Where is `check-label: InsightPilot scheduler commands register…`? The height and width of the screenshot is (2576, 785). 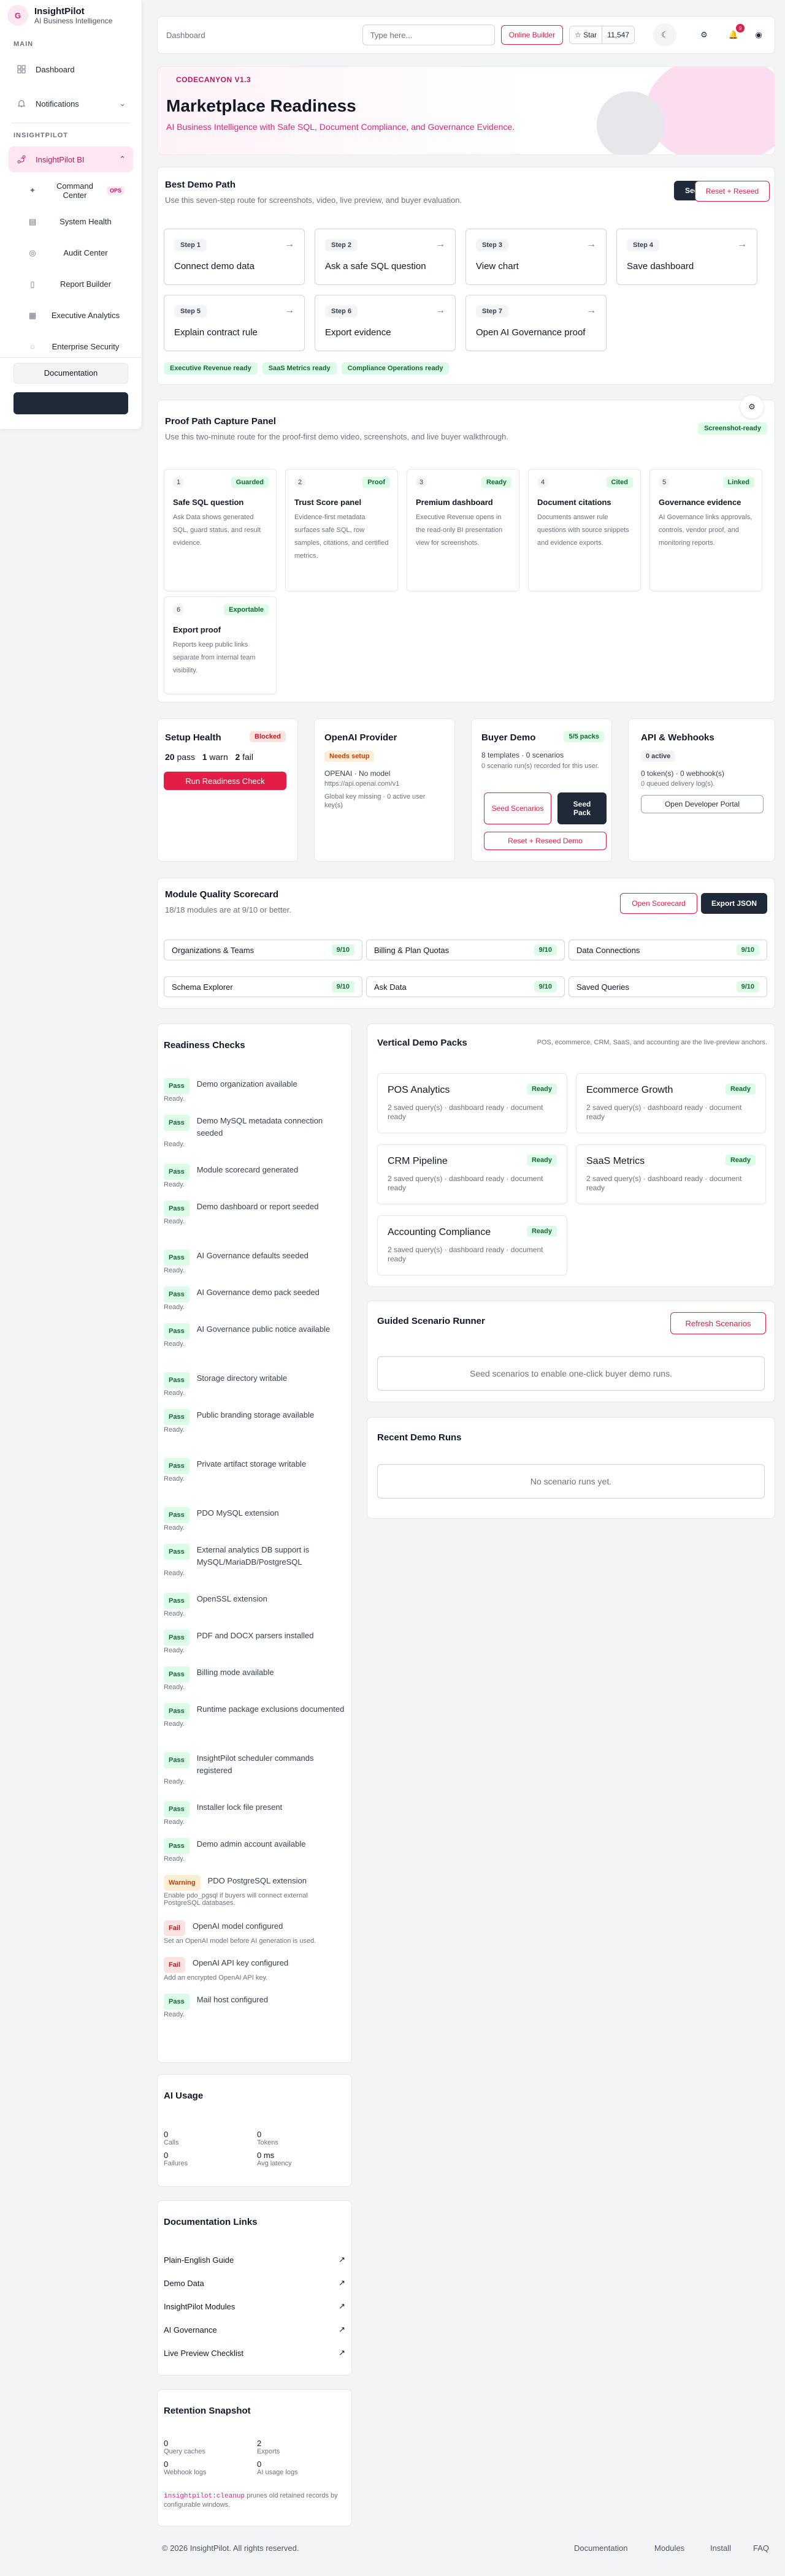 check-label: InsightPilot scheduler commands register… is located at coordinates (255, 1764).